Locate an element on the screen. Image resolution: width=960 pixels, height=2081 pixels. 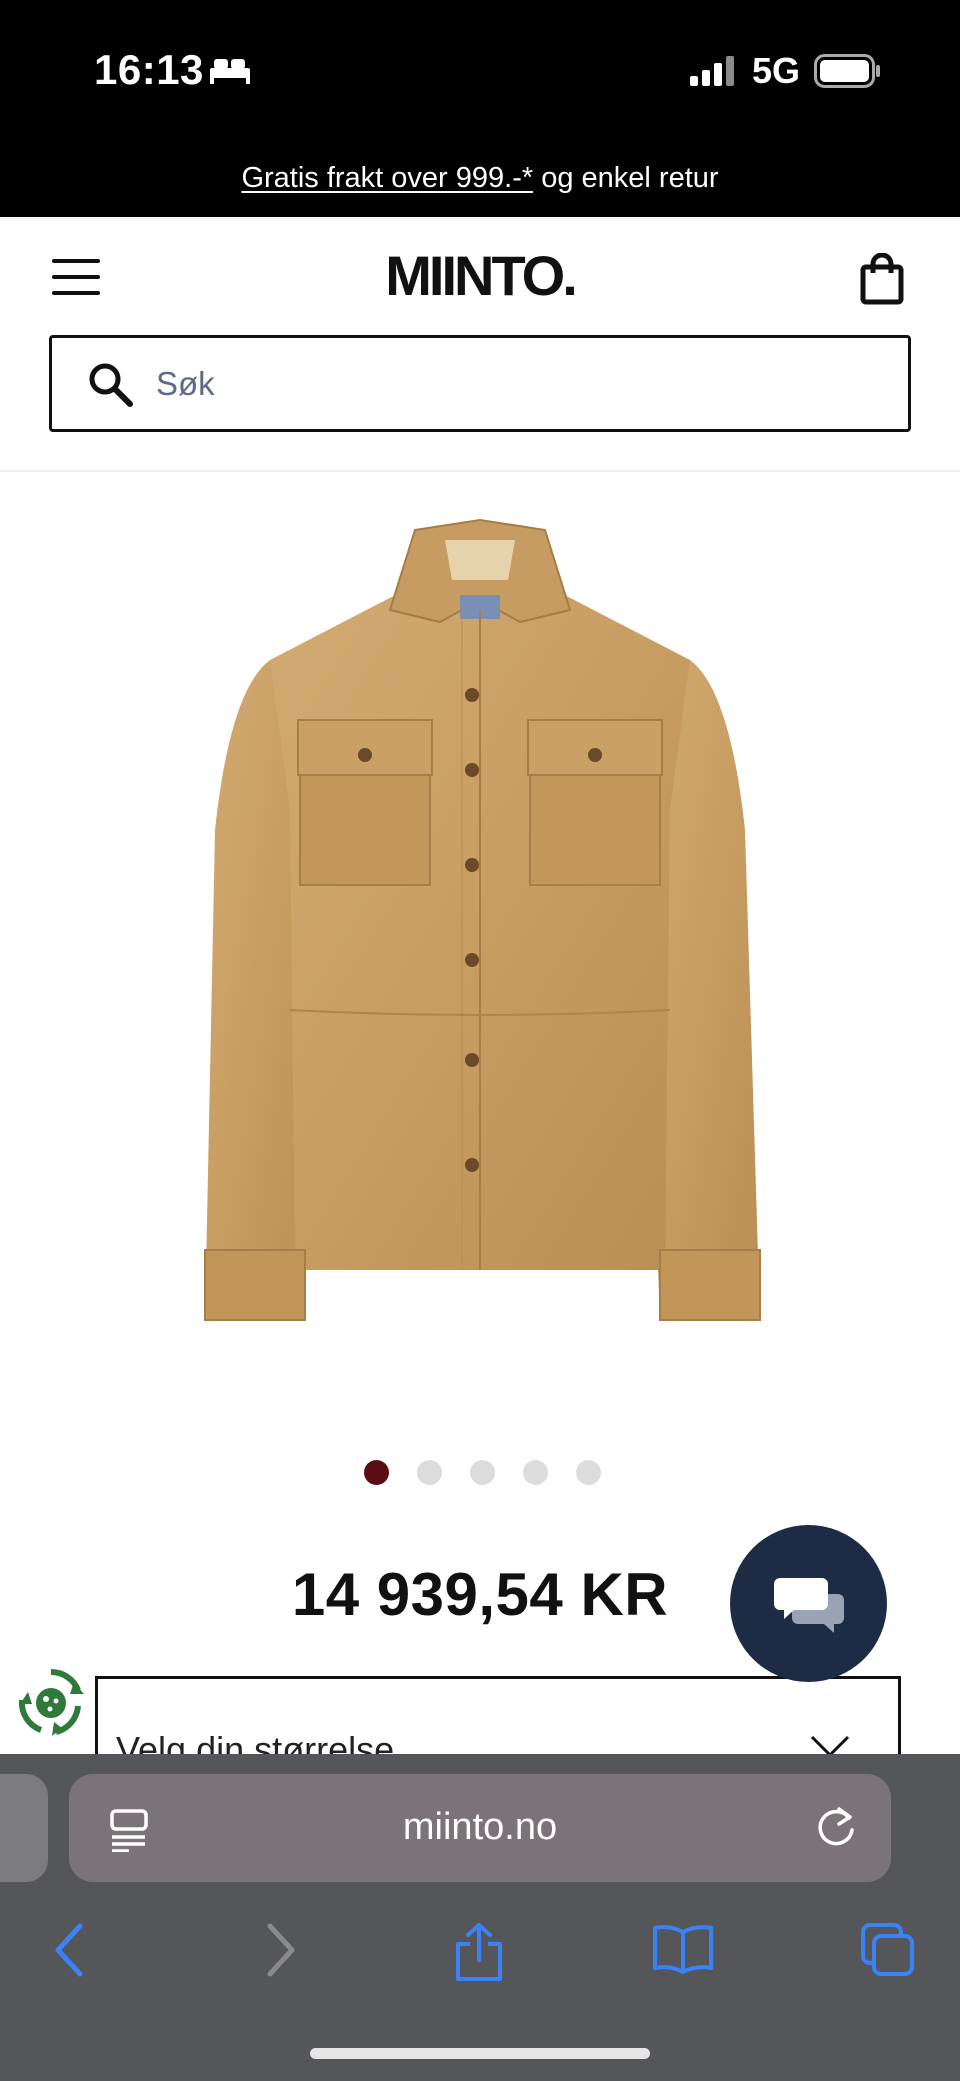
share-icon is located at coordinates (479, 1952).